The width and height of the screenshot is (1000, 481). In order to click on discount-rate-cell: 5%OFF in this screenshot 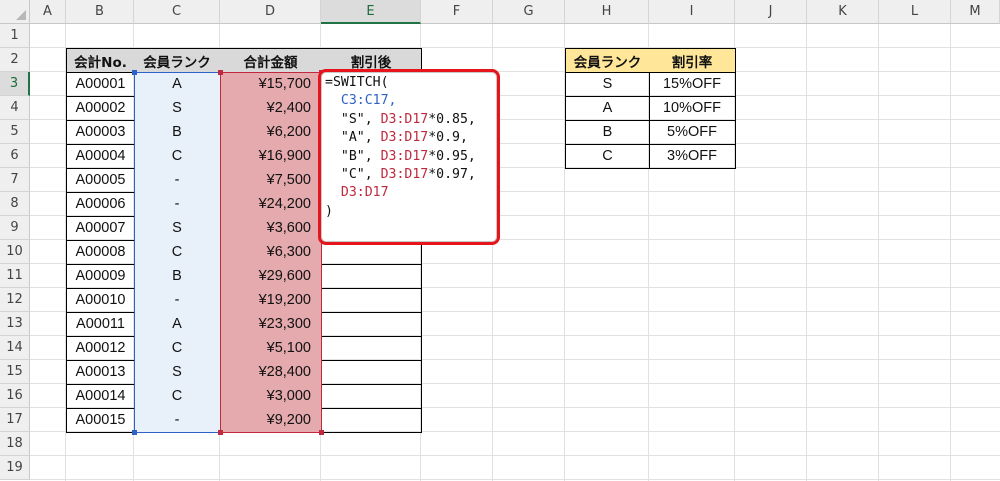, I will do `click(692, 132)`.